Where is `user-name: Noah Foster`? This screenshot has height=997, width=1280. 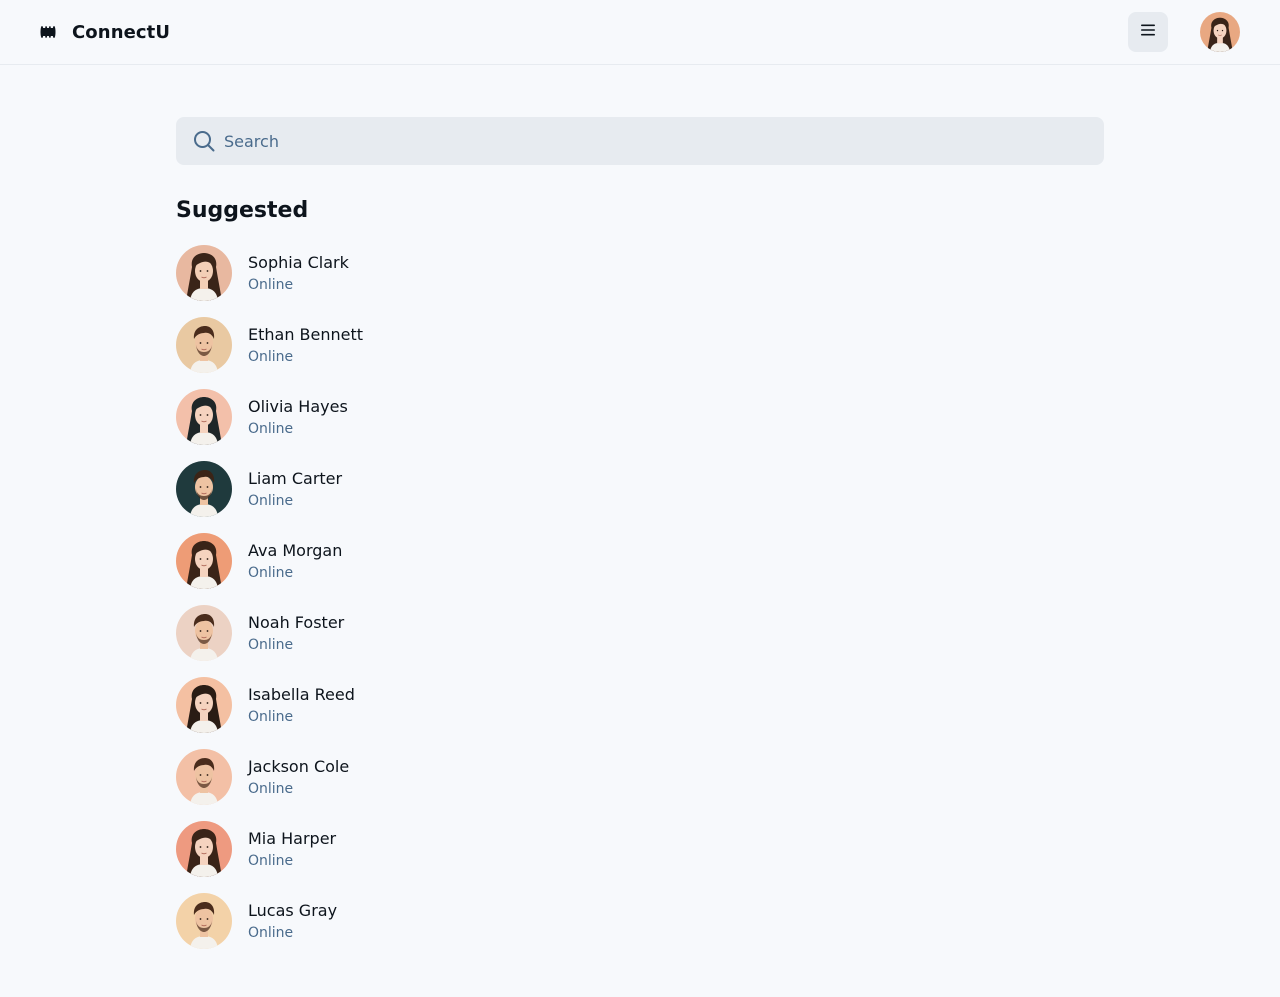 user-name: Noah Foster is located at coordinates (296, 623).